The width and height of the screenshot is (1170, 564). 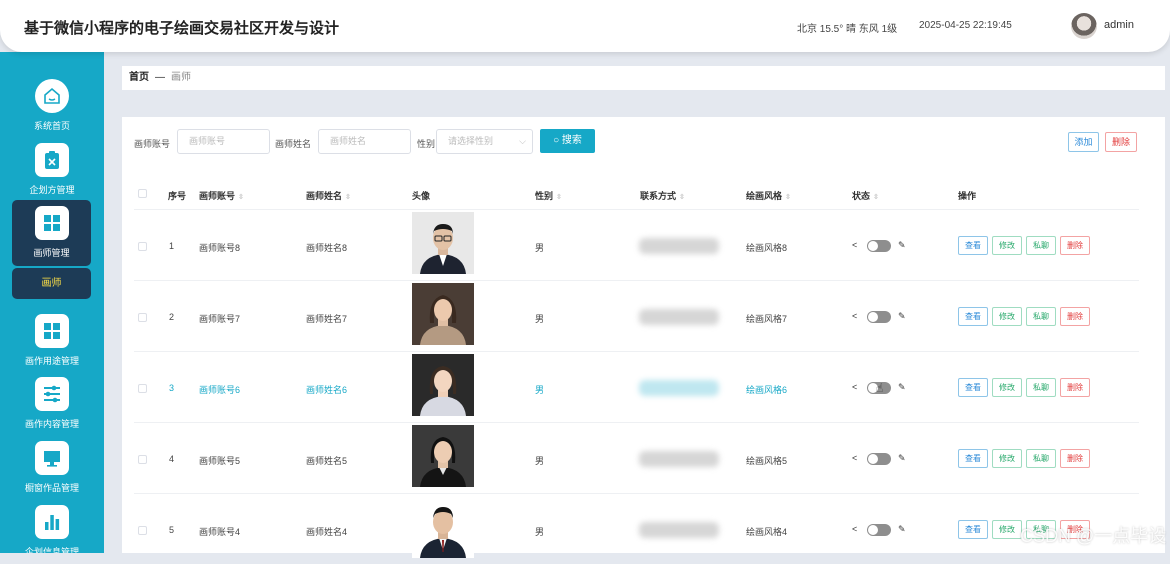 What do you see at coordinates (52, 169) in the screenshot?
I see `sidebar-item-planners: 企划方管理` at bounding box center [52, 169].